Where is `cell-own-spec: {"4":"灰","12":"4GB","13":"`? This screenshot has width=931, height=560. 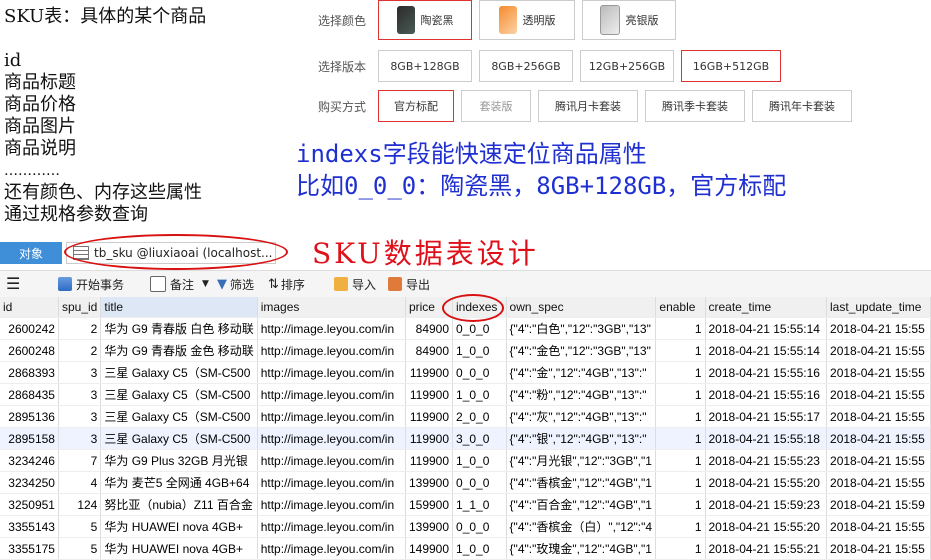
cell-own-spec: {"4":"灰","12":"4GB","13":" is located at coordinates (581, 416).